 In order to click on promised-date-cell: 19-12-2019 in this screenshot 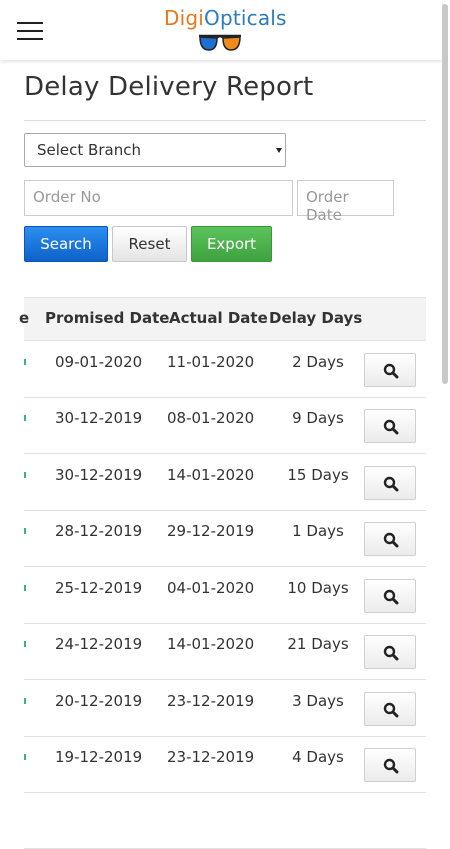, I will do `click(99, 757)`.